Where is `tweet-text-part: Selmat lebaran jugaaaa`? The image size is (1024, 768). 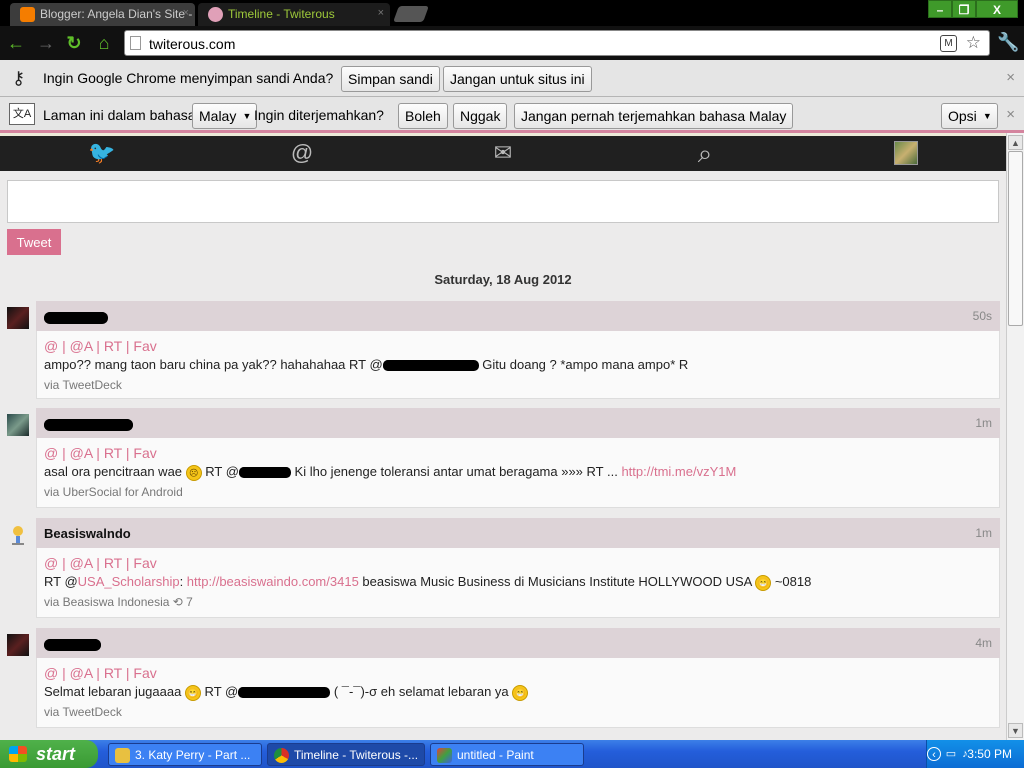 tweet-text-part: Selmat lebaran jugaaaa is located at coordinates (114, 691).